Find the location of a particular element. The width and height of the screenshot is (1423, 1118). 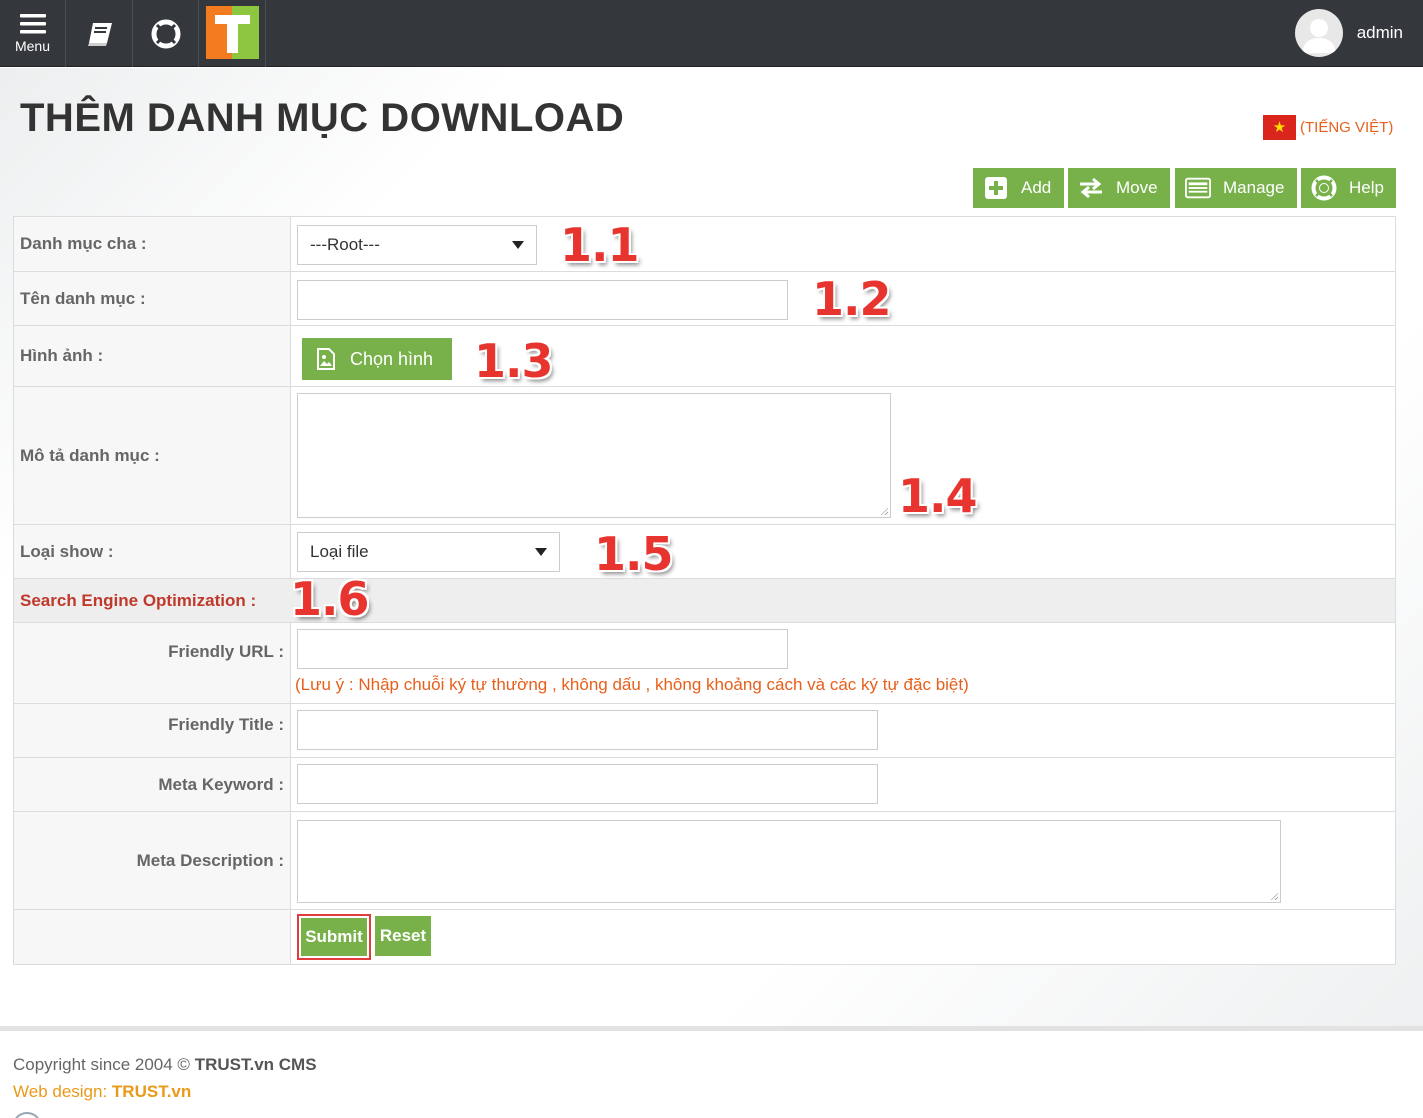

choose-image-label: Chọn hình is located at coordinates (392, 358).